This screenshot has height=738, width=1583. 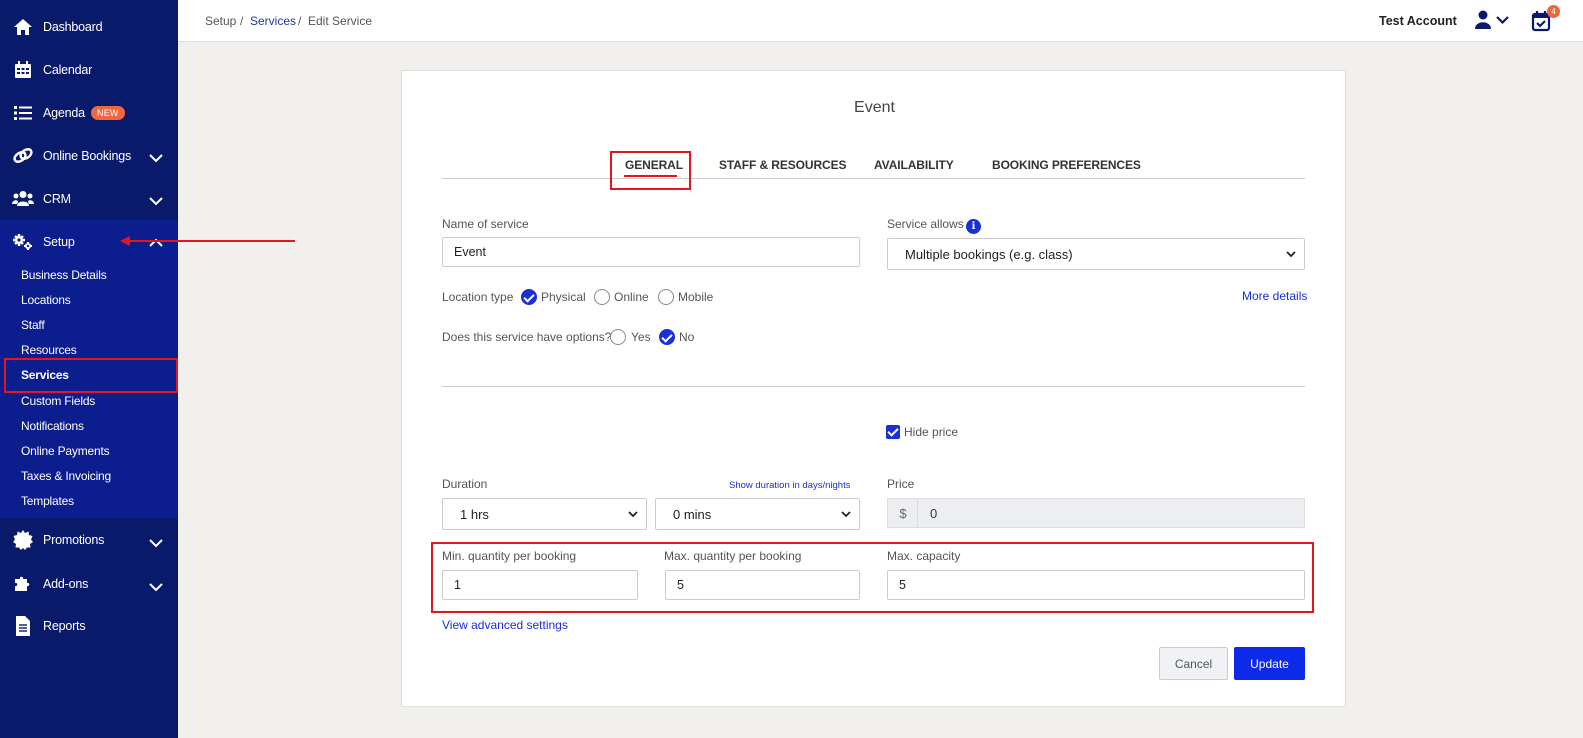 What do you see at coordinates (23, 113) in the screenshot?
I see `list-icon` at bounding box center [23, 113].